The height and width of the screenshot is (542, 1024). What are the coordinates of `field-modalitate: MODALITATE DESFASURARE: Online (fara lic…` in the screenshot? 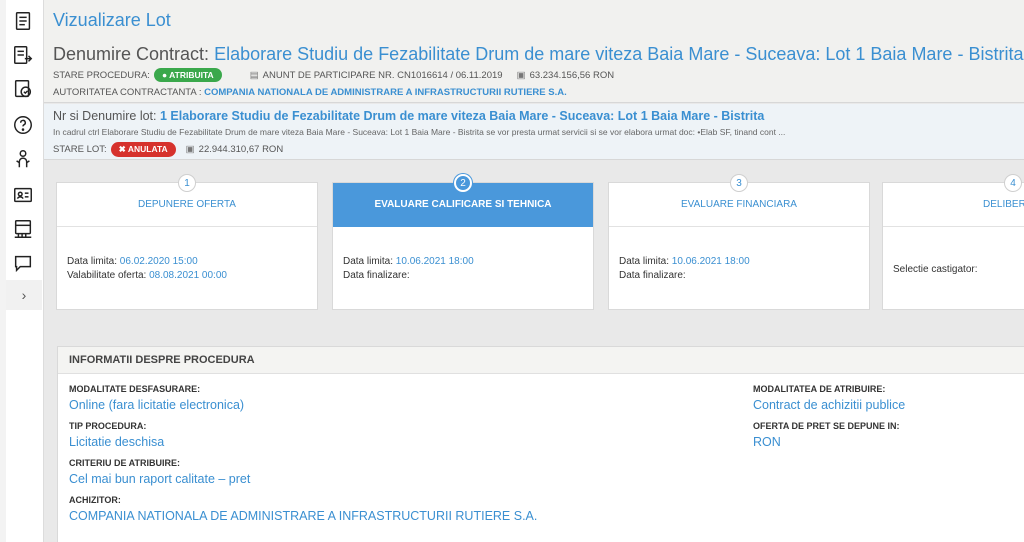 It's located at (156, 398).